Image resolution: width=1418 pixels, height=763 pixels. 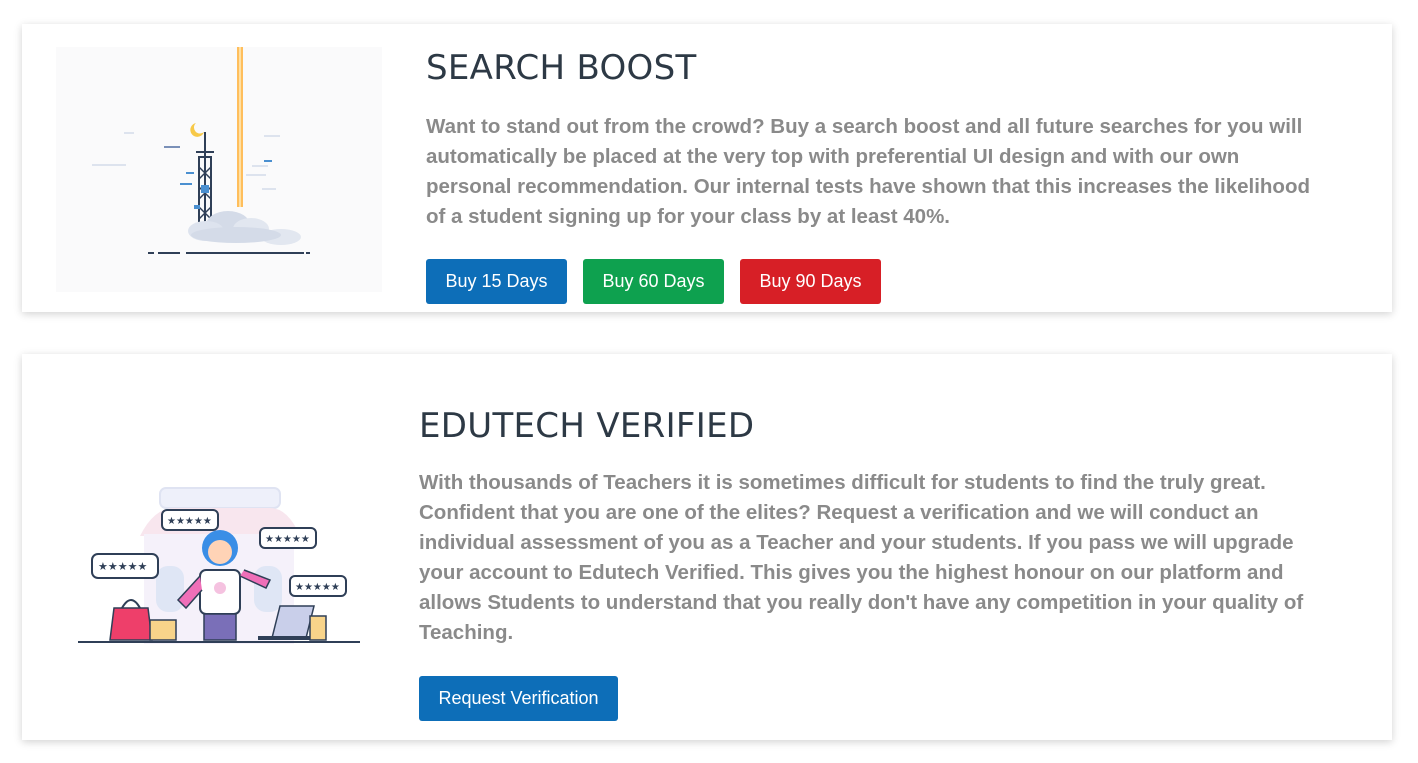 I want to click on rocket-launch-icon, so click(x=201, y=150).